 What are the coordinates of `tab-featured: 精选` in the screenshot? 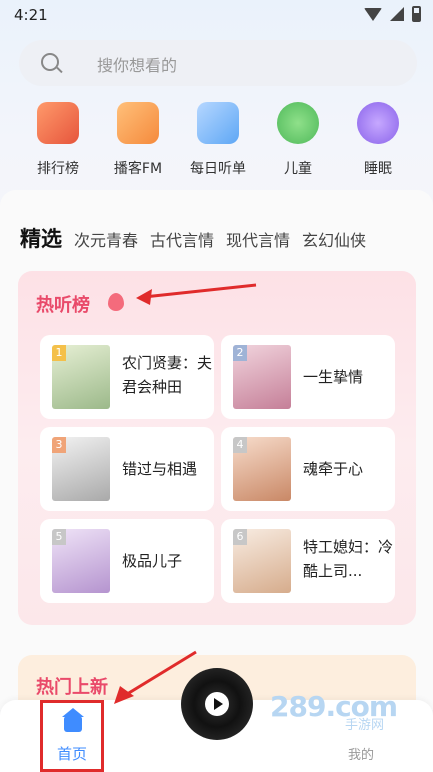 It's located at (41, 238).